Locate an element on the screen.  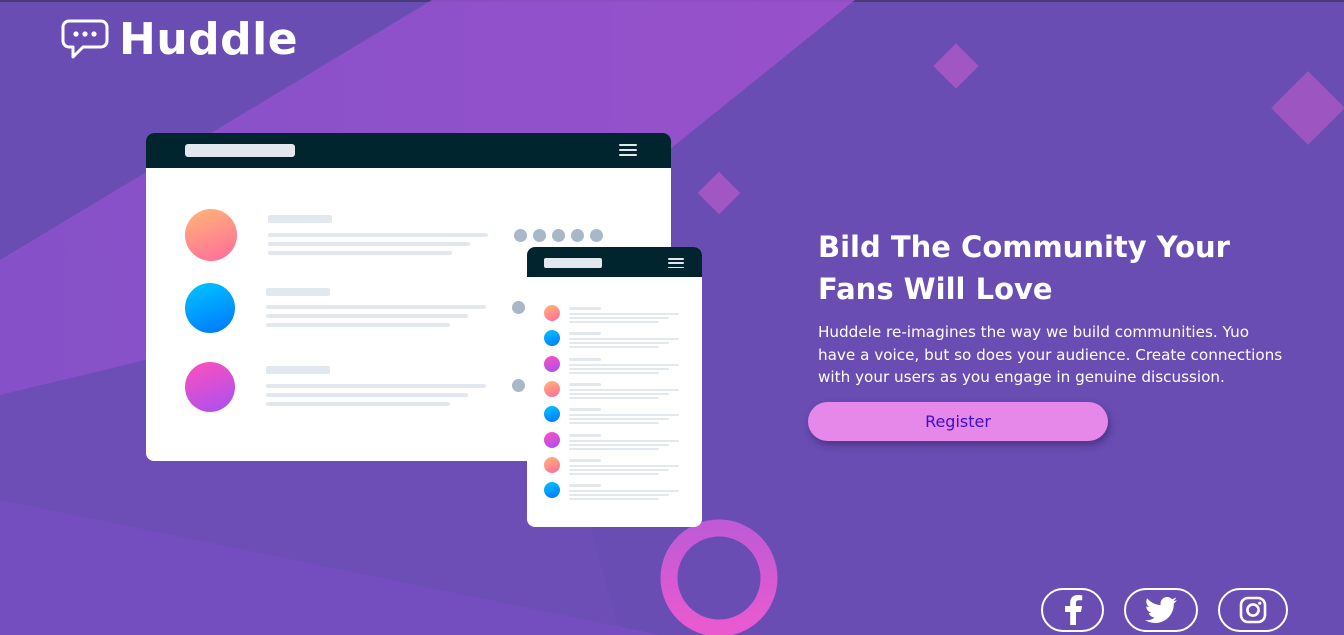
logo: Huddle is located at coordinates (179, 40).